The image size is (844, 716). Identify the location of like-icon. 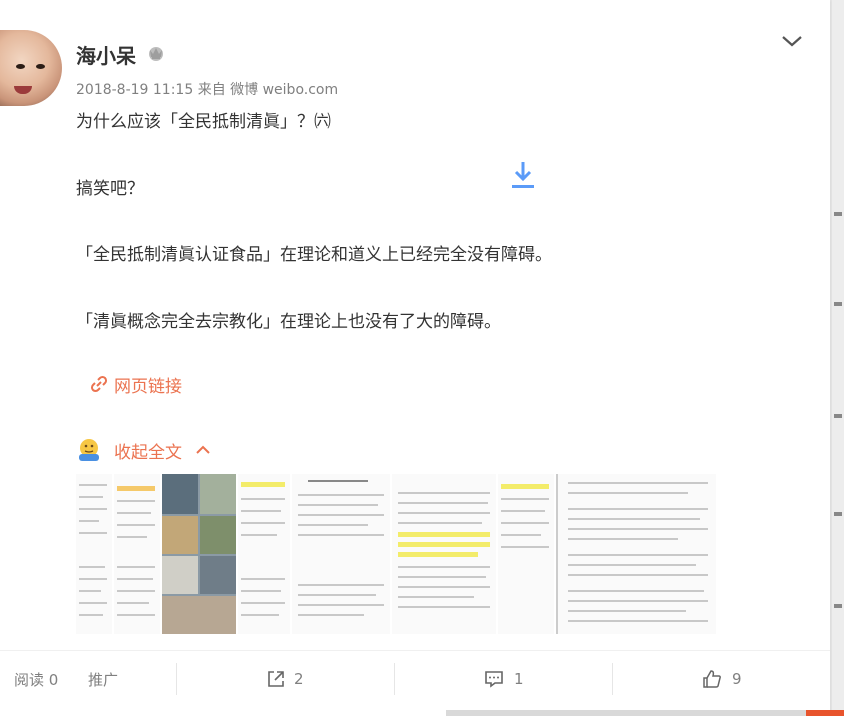
(712, 679).